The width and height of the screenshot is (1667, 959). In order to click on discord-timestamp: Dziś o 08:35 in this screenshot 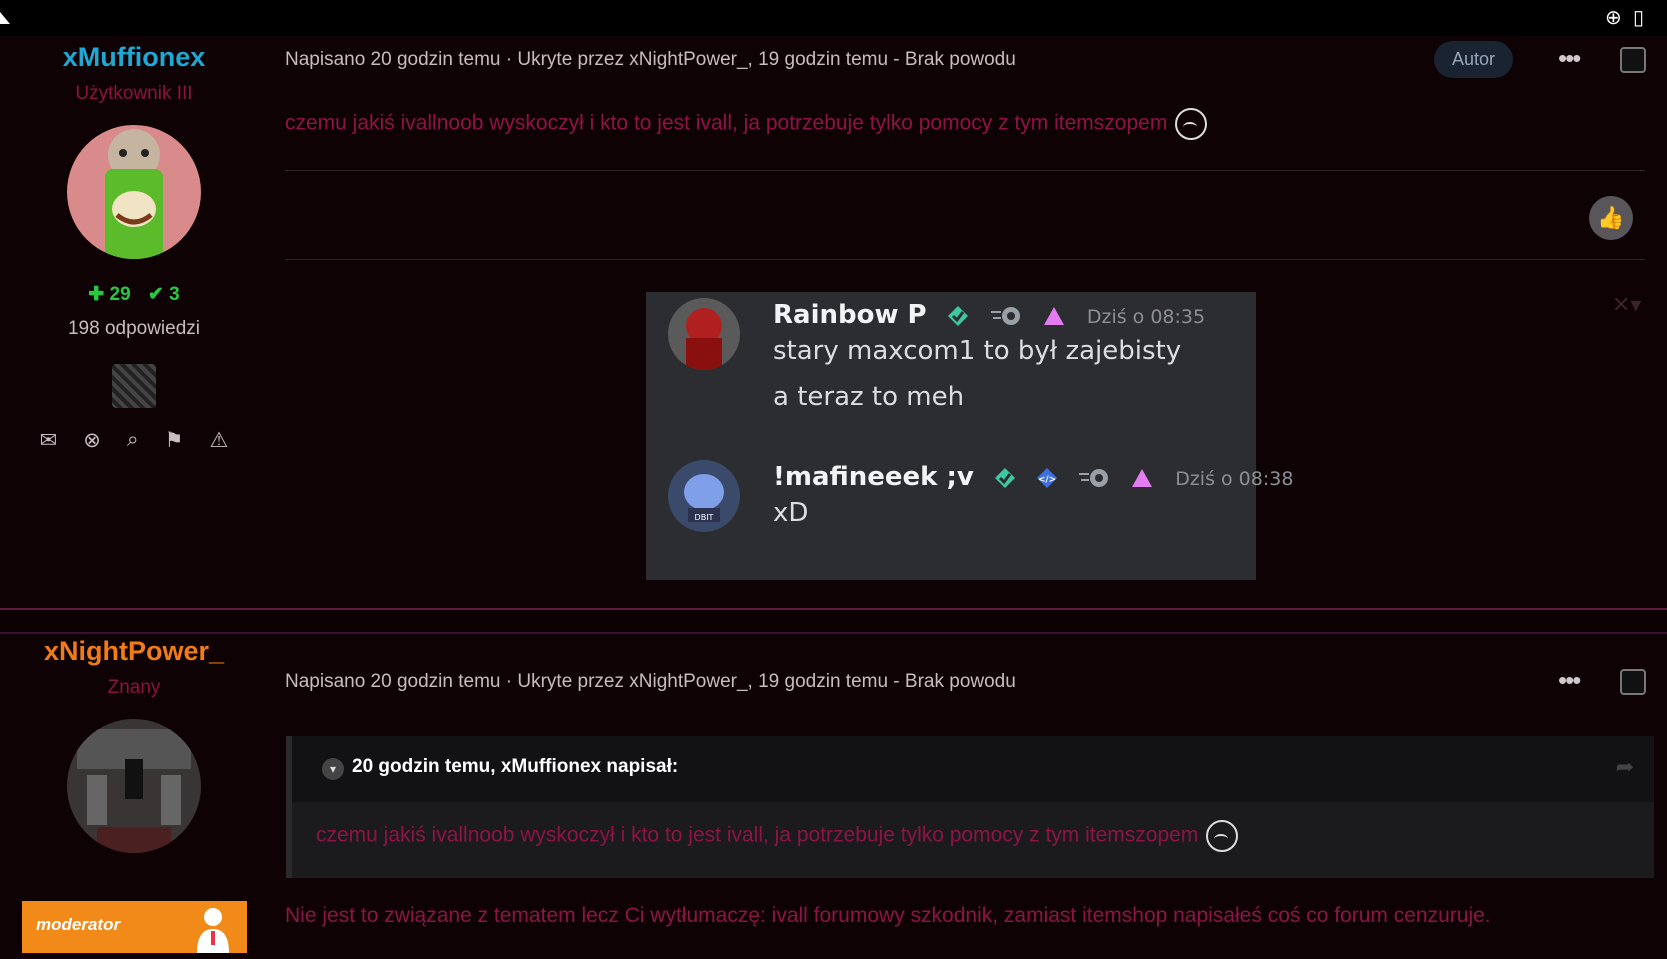, I will do `click(1146, 317)`.